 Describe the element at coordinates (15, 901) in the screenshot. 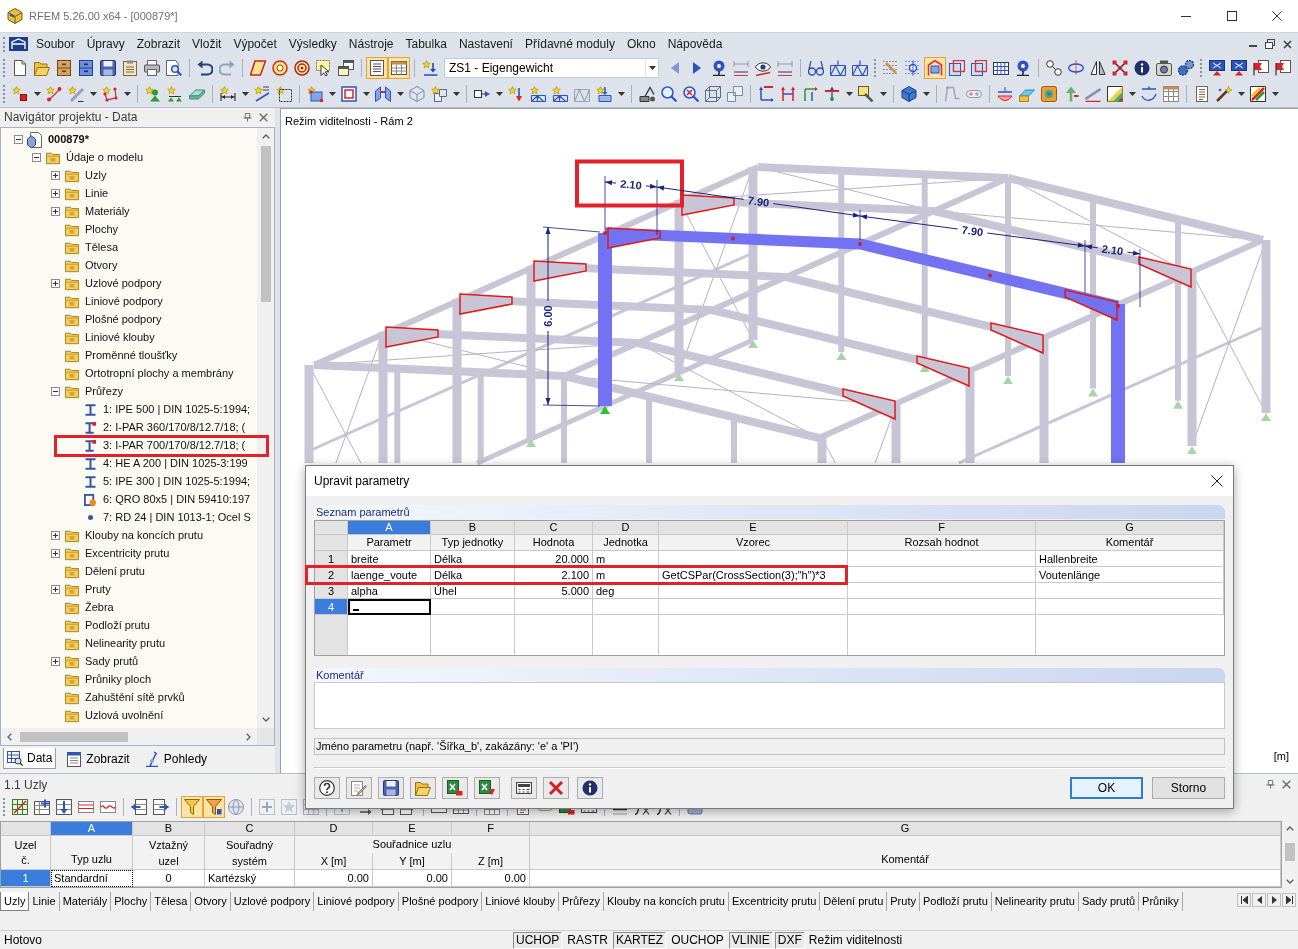

I see `sheet-tab: Uzly` at that location.